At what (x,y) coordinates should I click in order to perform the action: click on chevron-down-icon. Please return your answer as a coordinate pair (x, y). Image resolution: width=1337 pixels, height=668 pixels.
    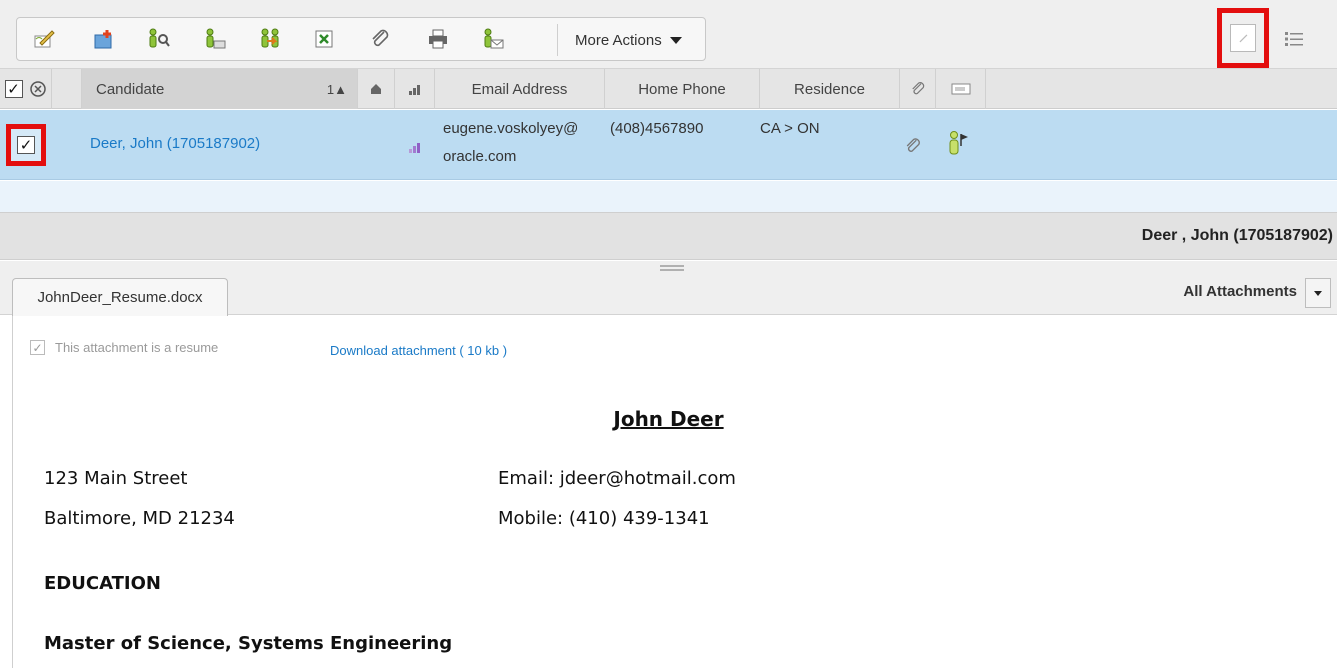
    Looking at the image, I should click on (1318, 293).